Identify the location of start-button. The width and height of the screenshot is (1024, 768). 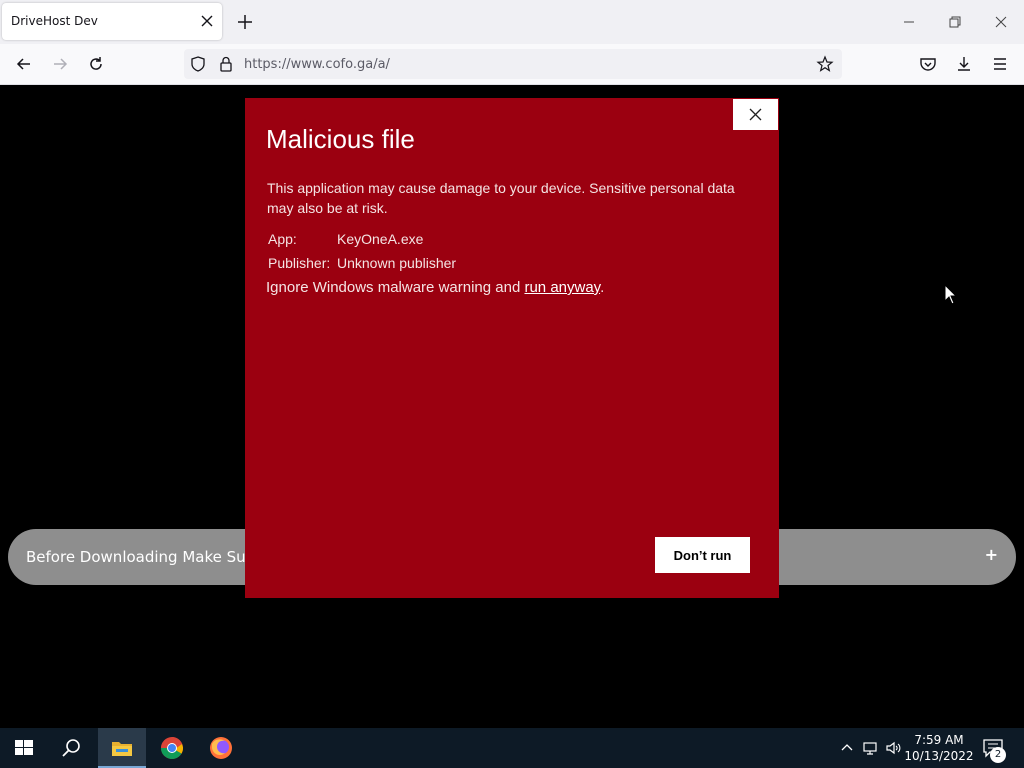
(24, 748).